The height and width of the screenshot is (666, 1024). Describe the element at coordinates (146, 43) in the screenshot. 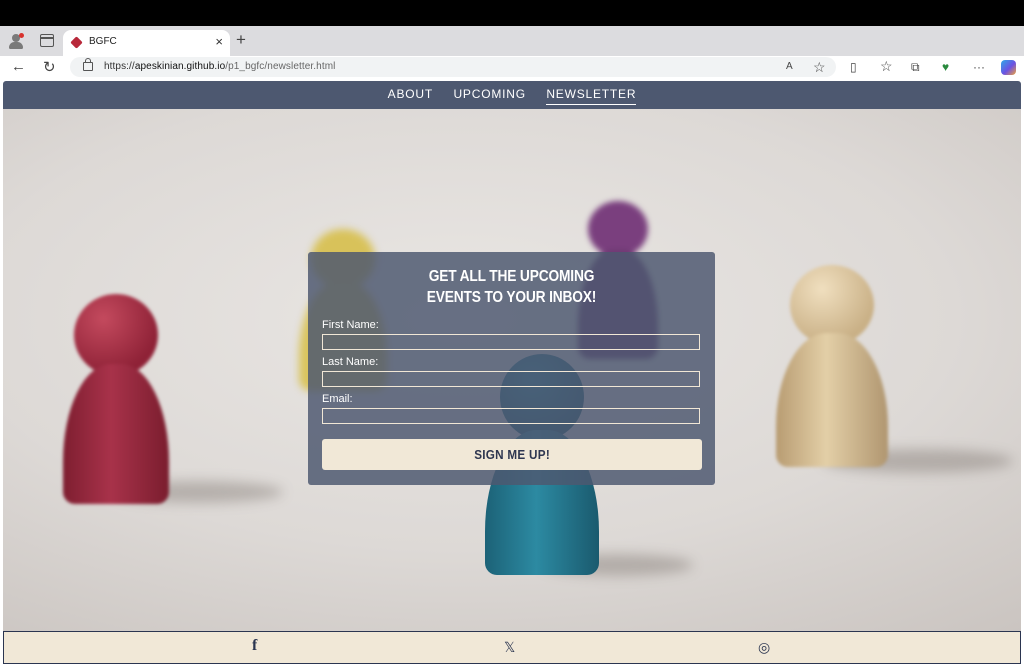

I see `browser-tab: BGFC ×` at that location.